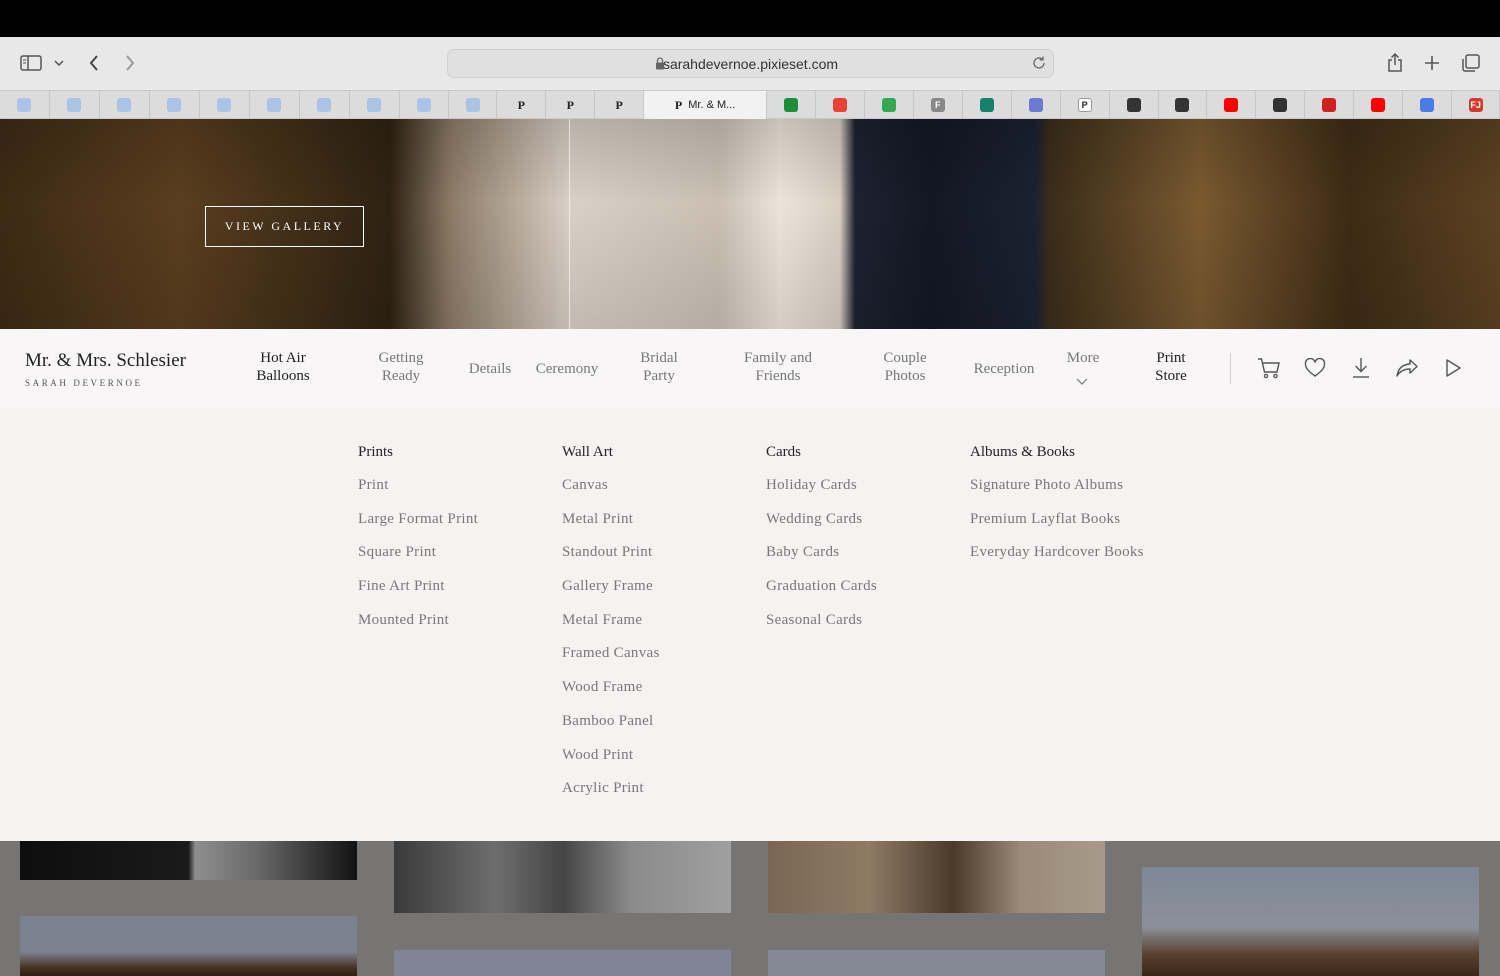 The image size is (1500, 976). What do you see at coordinates (611, 756) in the screenshot?
I see `menu-item: Wood Print` at bounding box center [611, 756].